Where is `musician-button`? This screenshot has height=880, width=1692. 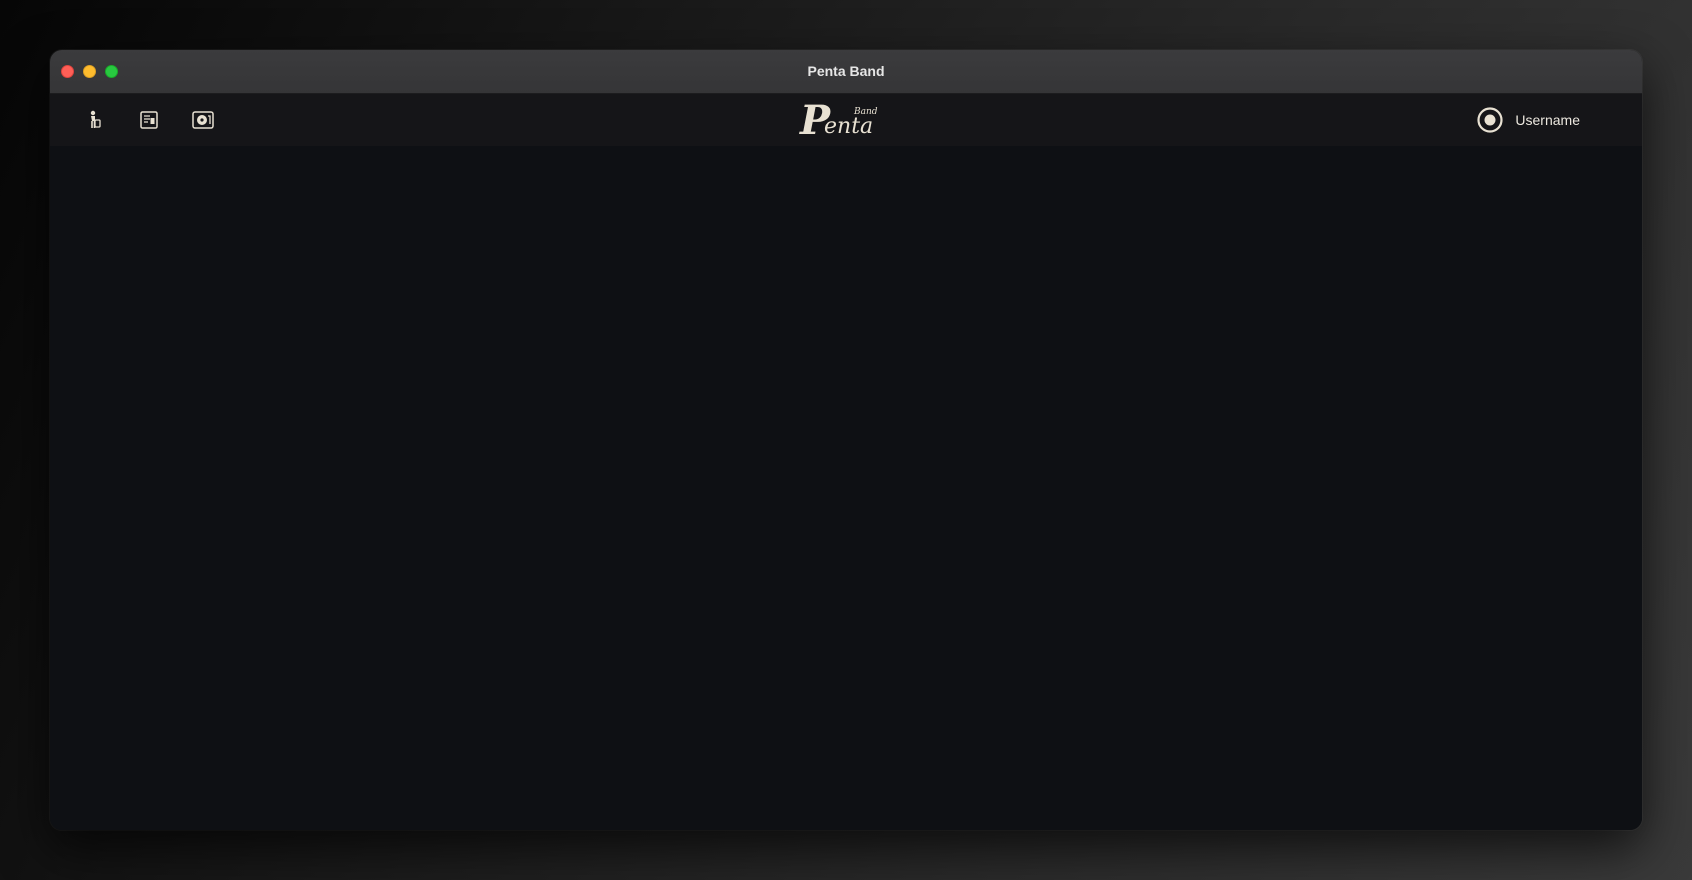 musician-button is located at coordinates (95, 120).